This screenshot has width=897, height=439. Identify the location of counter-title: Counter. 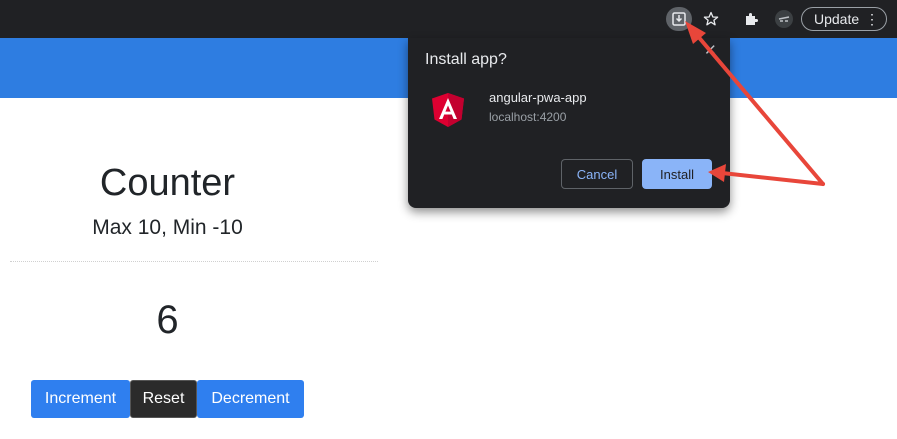
(167, 183).